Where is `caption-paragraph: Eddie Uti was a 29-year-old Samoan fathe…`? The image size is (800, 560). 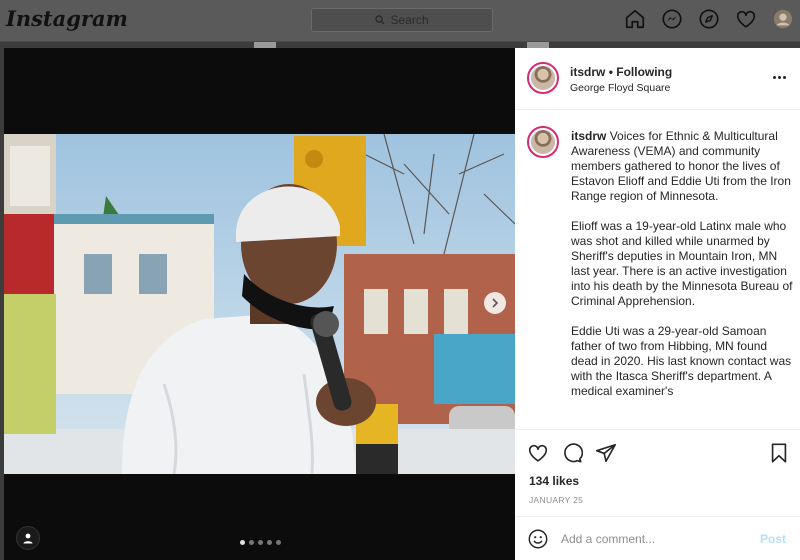
caption-paragraph: Eddie Uti was a 29-year-old Samoan fathe… is located at coordinates (681, 361).